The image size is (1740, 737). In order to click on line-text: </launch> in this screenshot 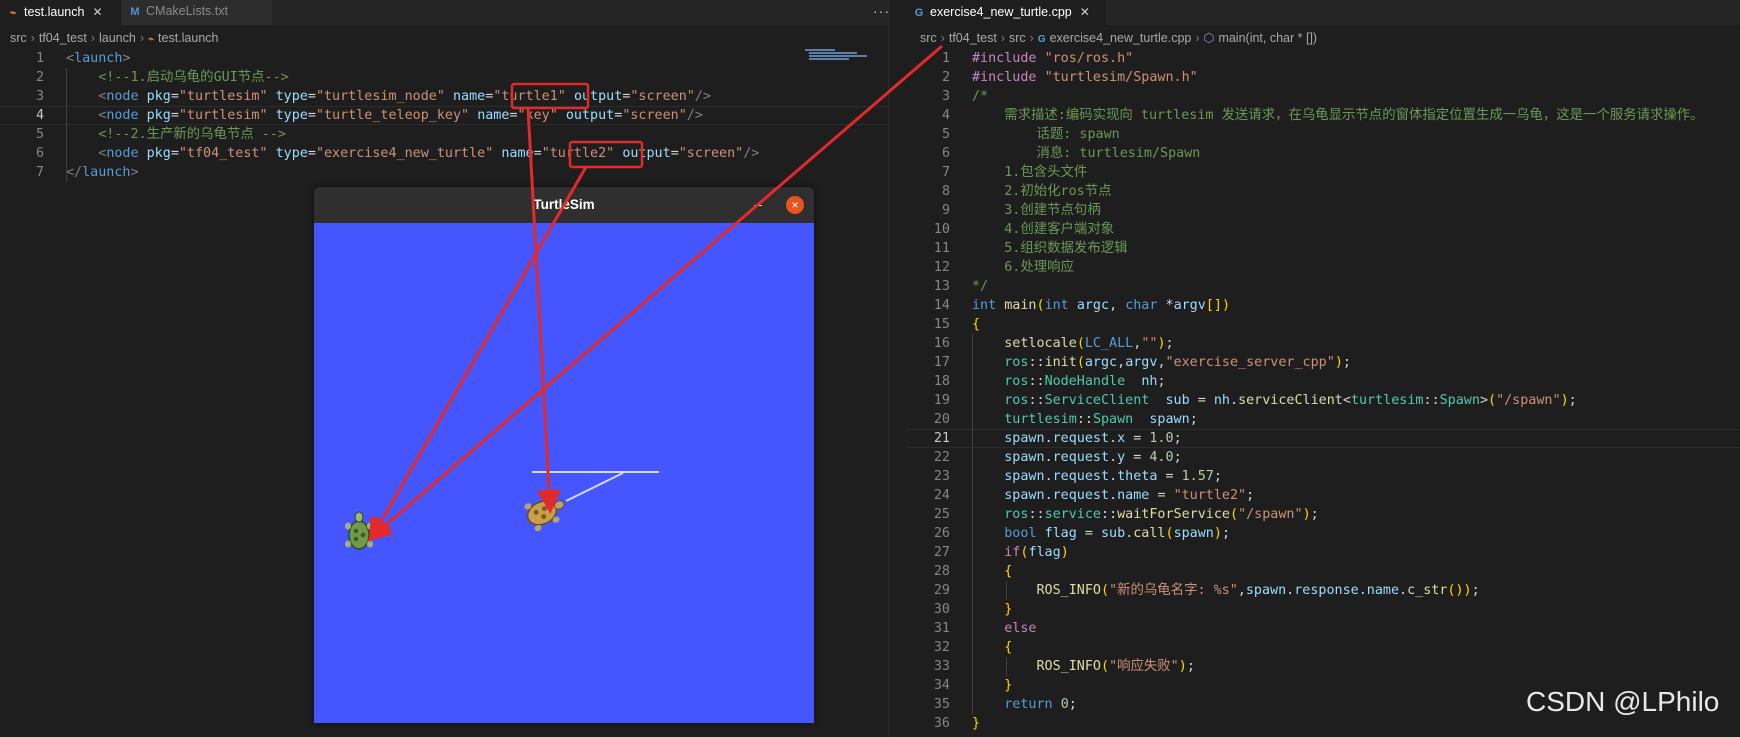, I will do `click(102, 172)`.